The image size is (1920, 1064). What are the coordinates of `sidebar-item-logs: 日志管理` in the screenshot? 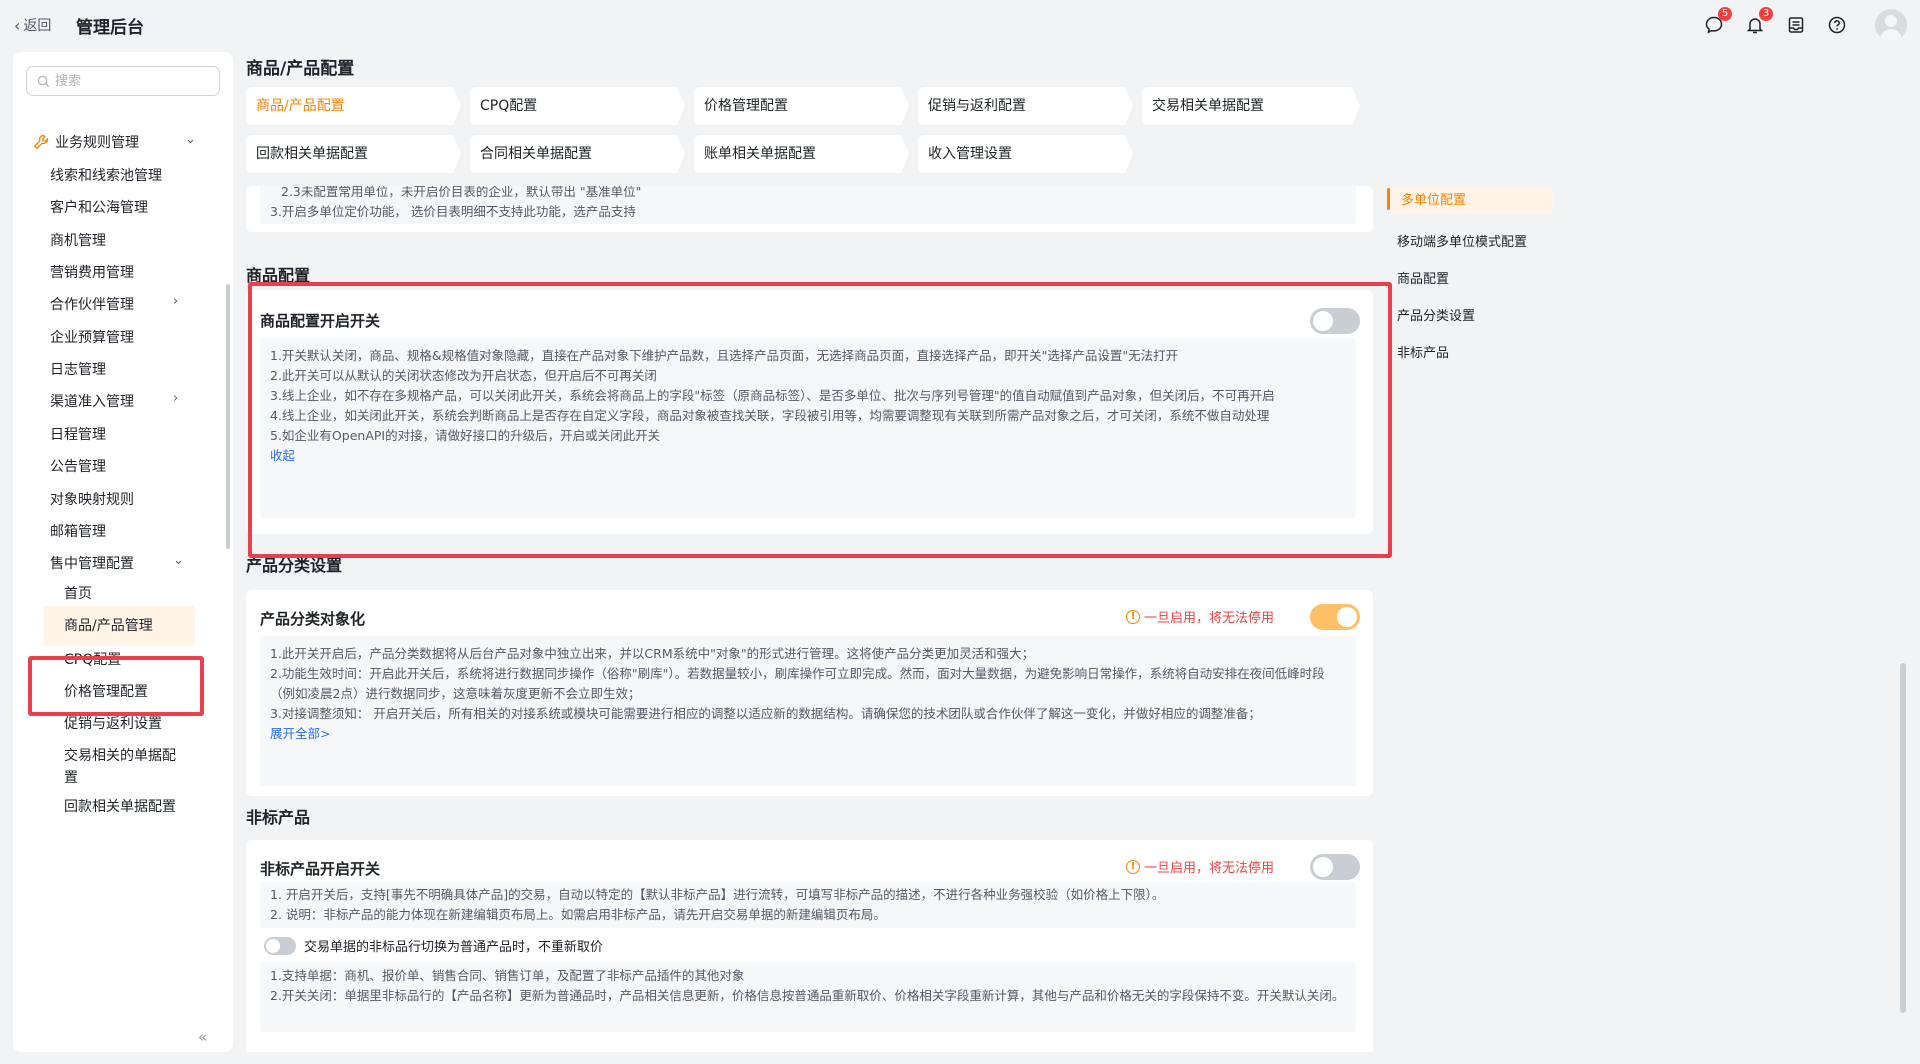 It's located at (78, 369).